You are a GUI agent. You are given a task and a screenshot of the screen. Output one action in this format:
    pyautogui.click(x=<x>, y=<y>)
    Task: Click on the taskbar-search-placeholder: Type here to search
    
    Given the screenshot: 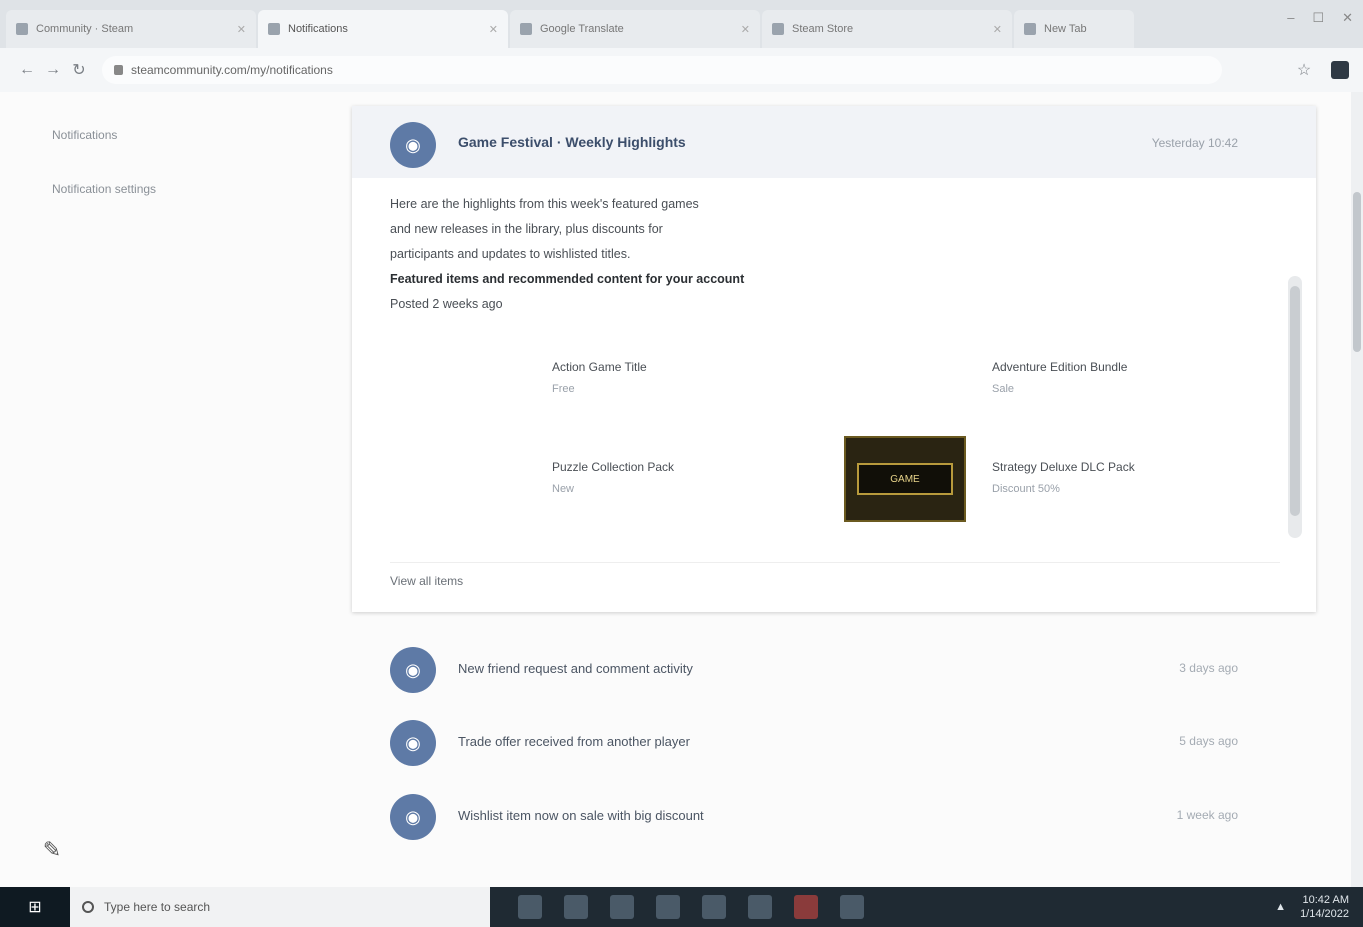 What is the action you would take?
    pyautogui.click(x=157, y=907)
    